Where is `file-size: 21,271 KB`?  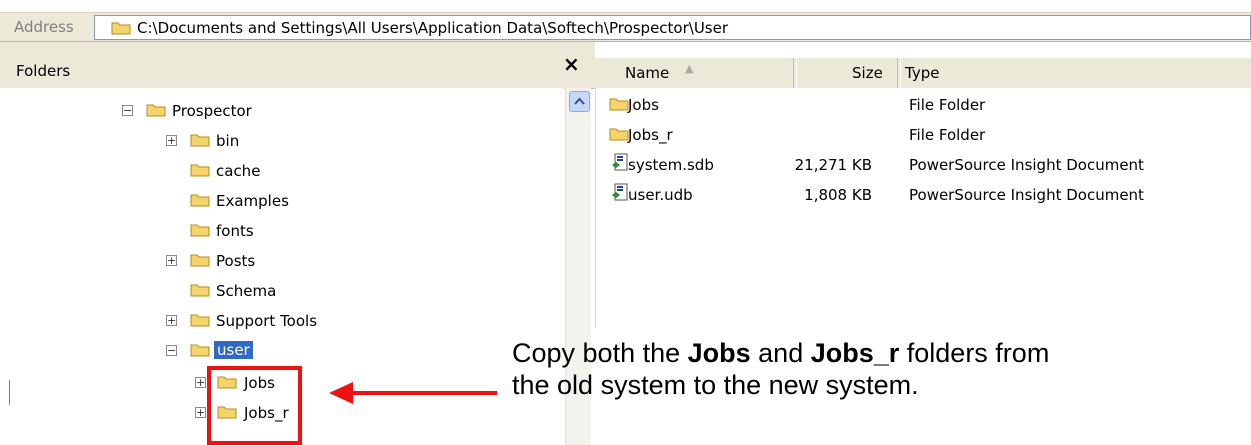 file-size: 21,271 KB is located at coordinates (833, 165).